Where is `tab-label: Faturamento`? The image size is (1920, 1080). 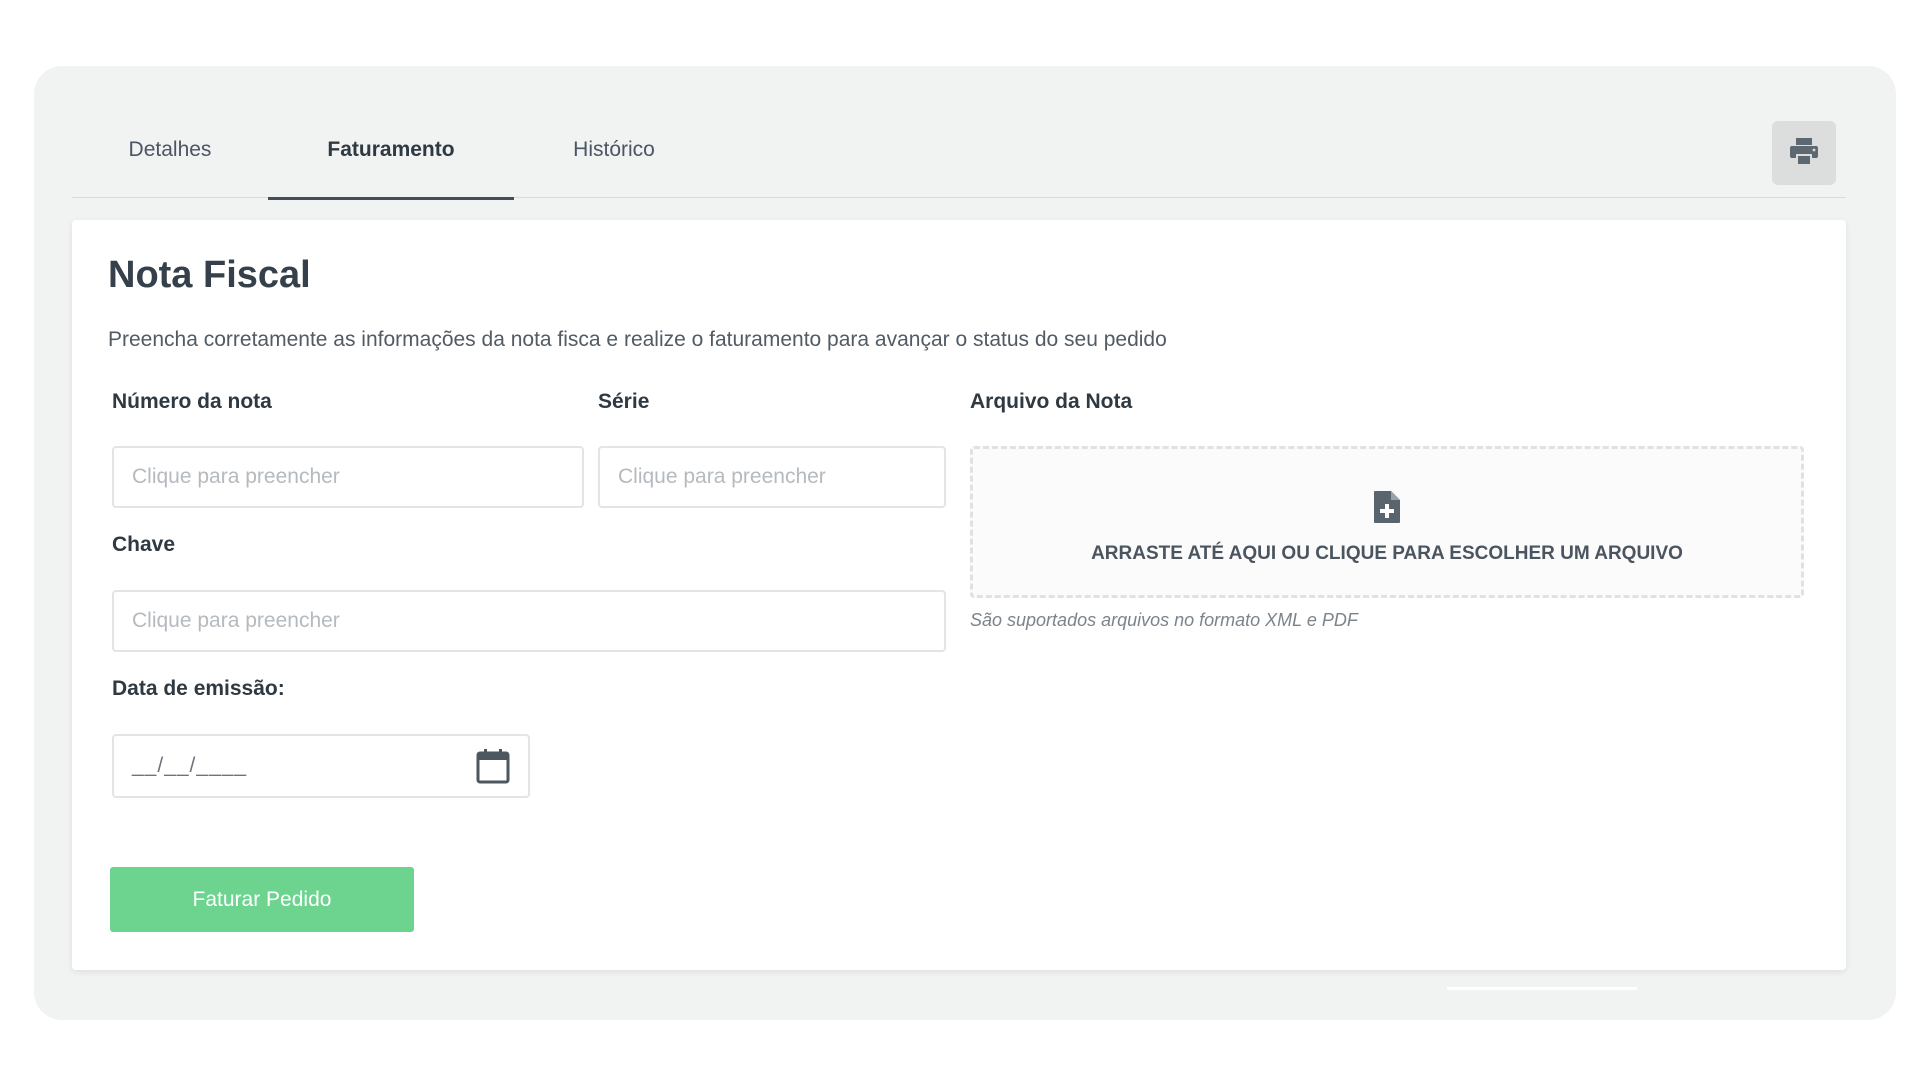
tab-label: Faturamento is located at coordinates (391, 149).